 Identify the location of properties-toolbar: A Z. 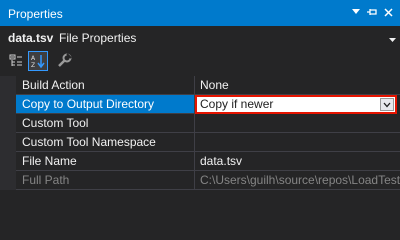
(200, 61).